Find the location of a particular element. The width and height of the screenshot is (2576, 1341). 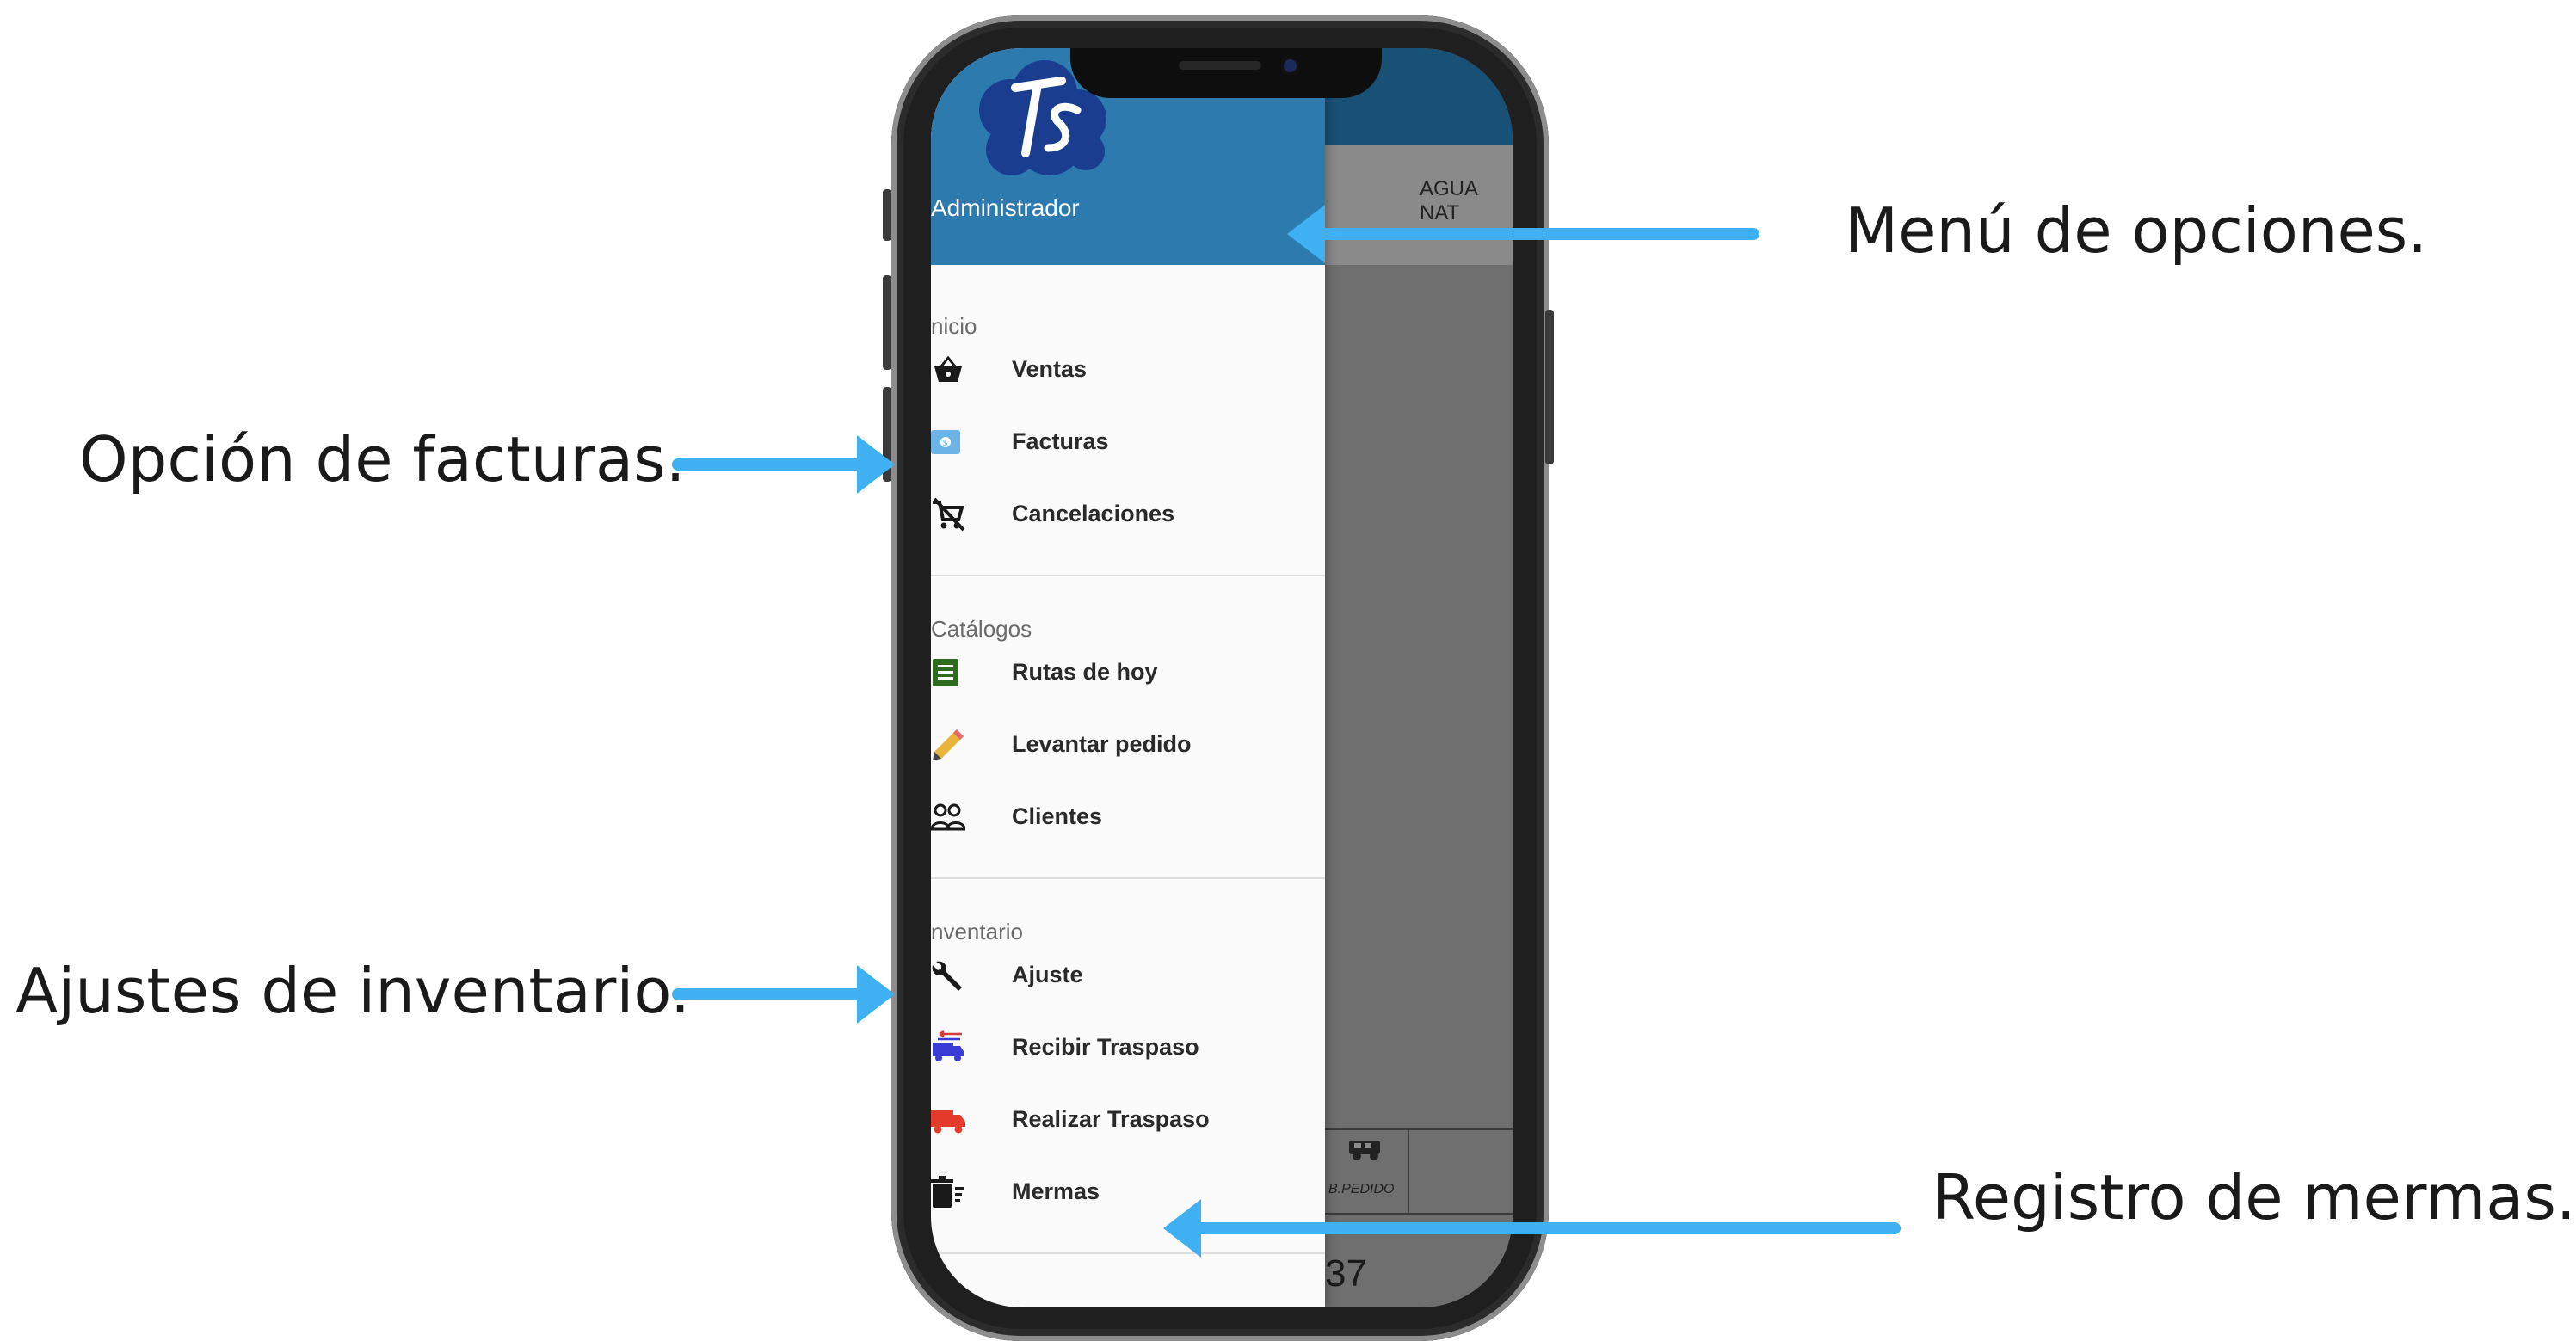

arrow-head-inventario is located at coordinates (876, 995).